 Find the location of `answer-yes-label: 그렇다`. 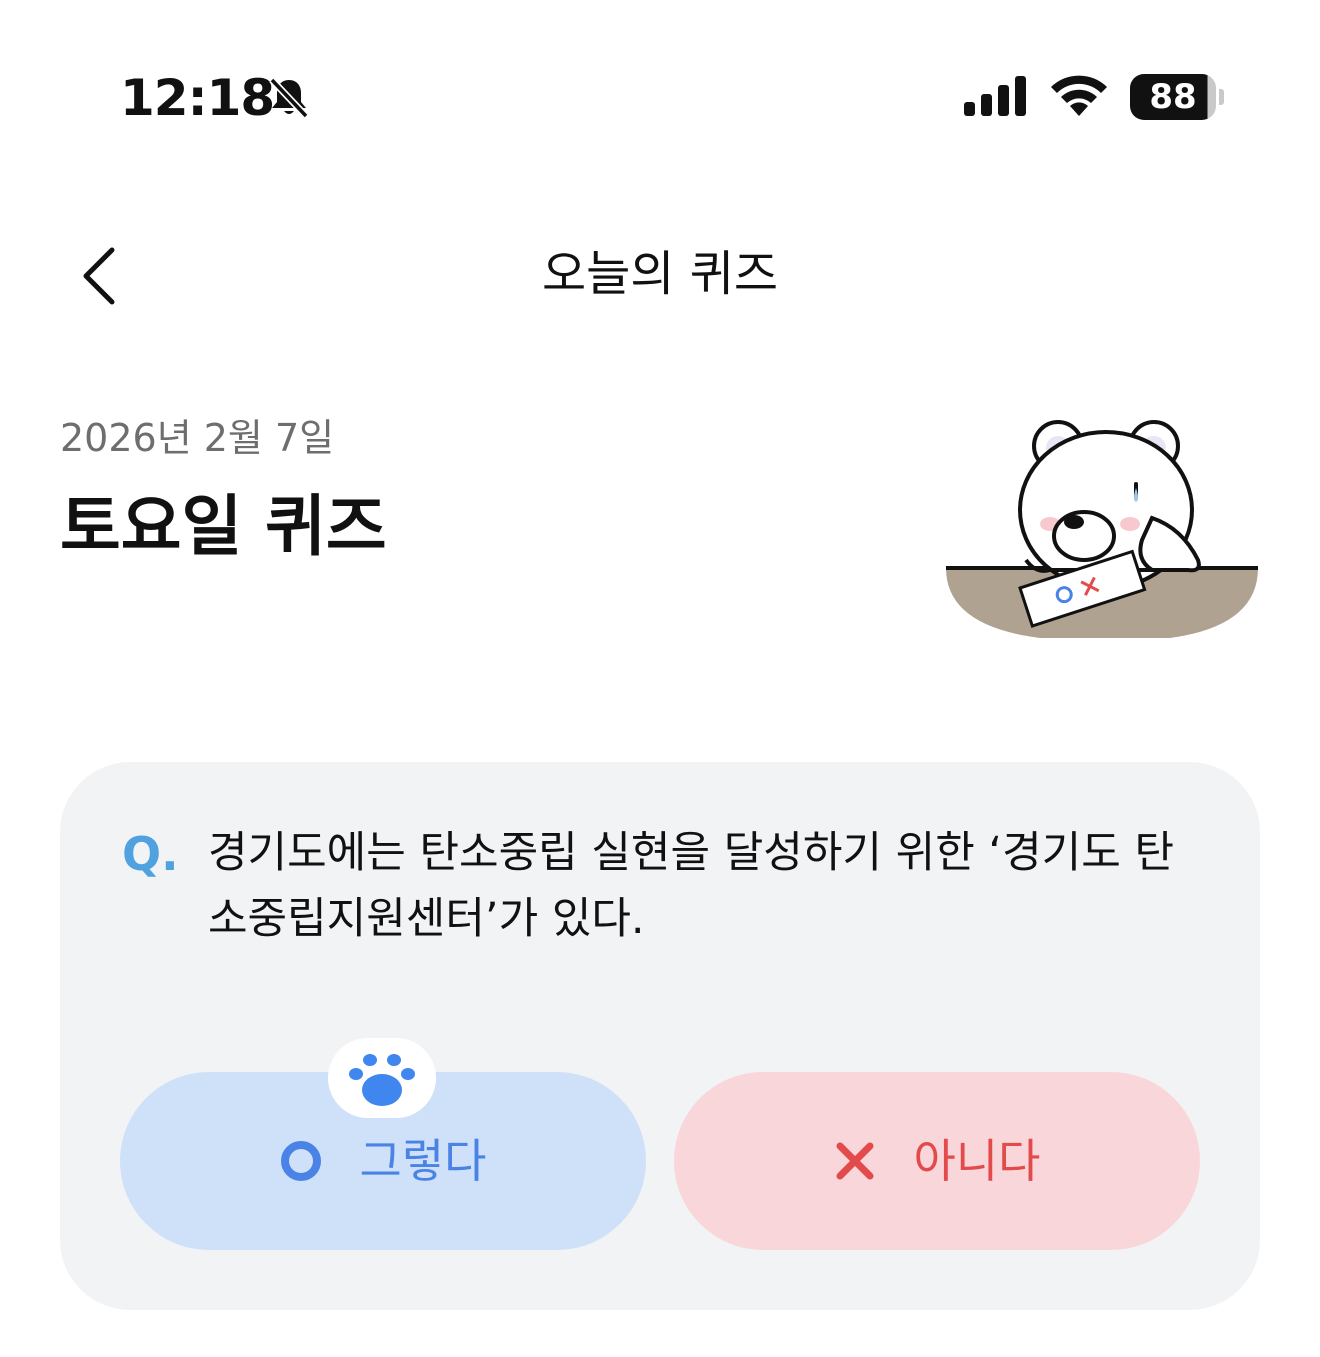

answer-yes-label: 그렇다 is located at coordinates (423, 1161).